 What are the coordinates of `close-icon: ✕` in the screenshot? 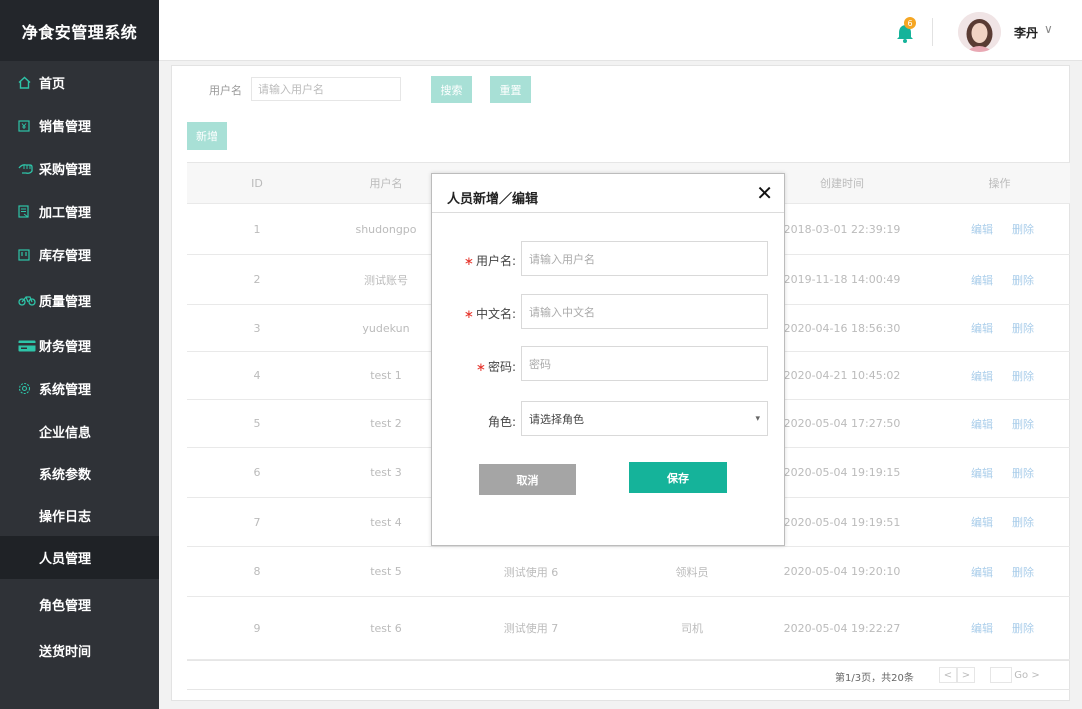 It's located at (764, 193).